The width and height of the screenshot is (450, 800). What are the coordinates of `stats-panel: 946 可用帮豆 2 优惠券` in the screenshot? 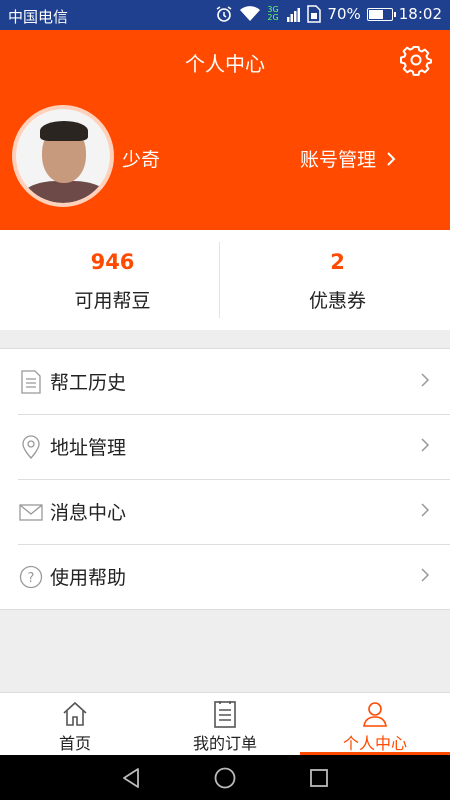 It's located at (225, 280).